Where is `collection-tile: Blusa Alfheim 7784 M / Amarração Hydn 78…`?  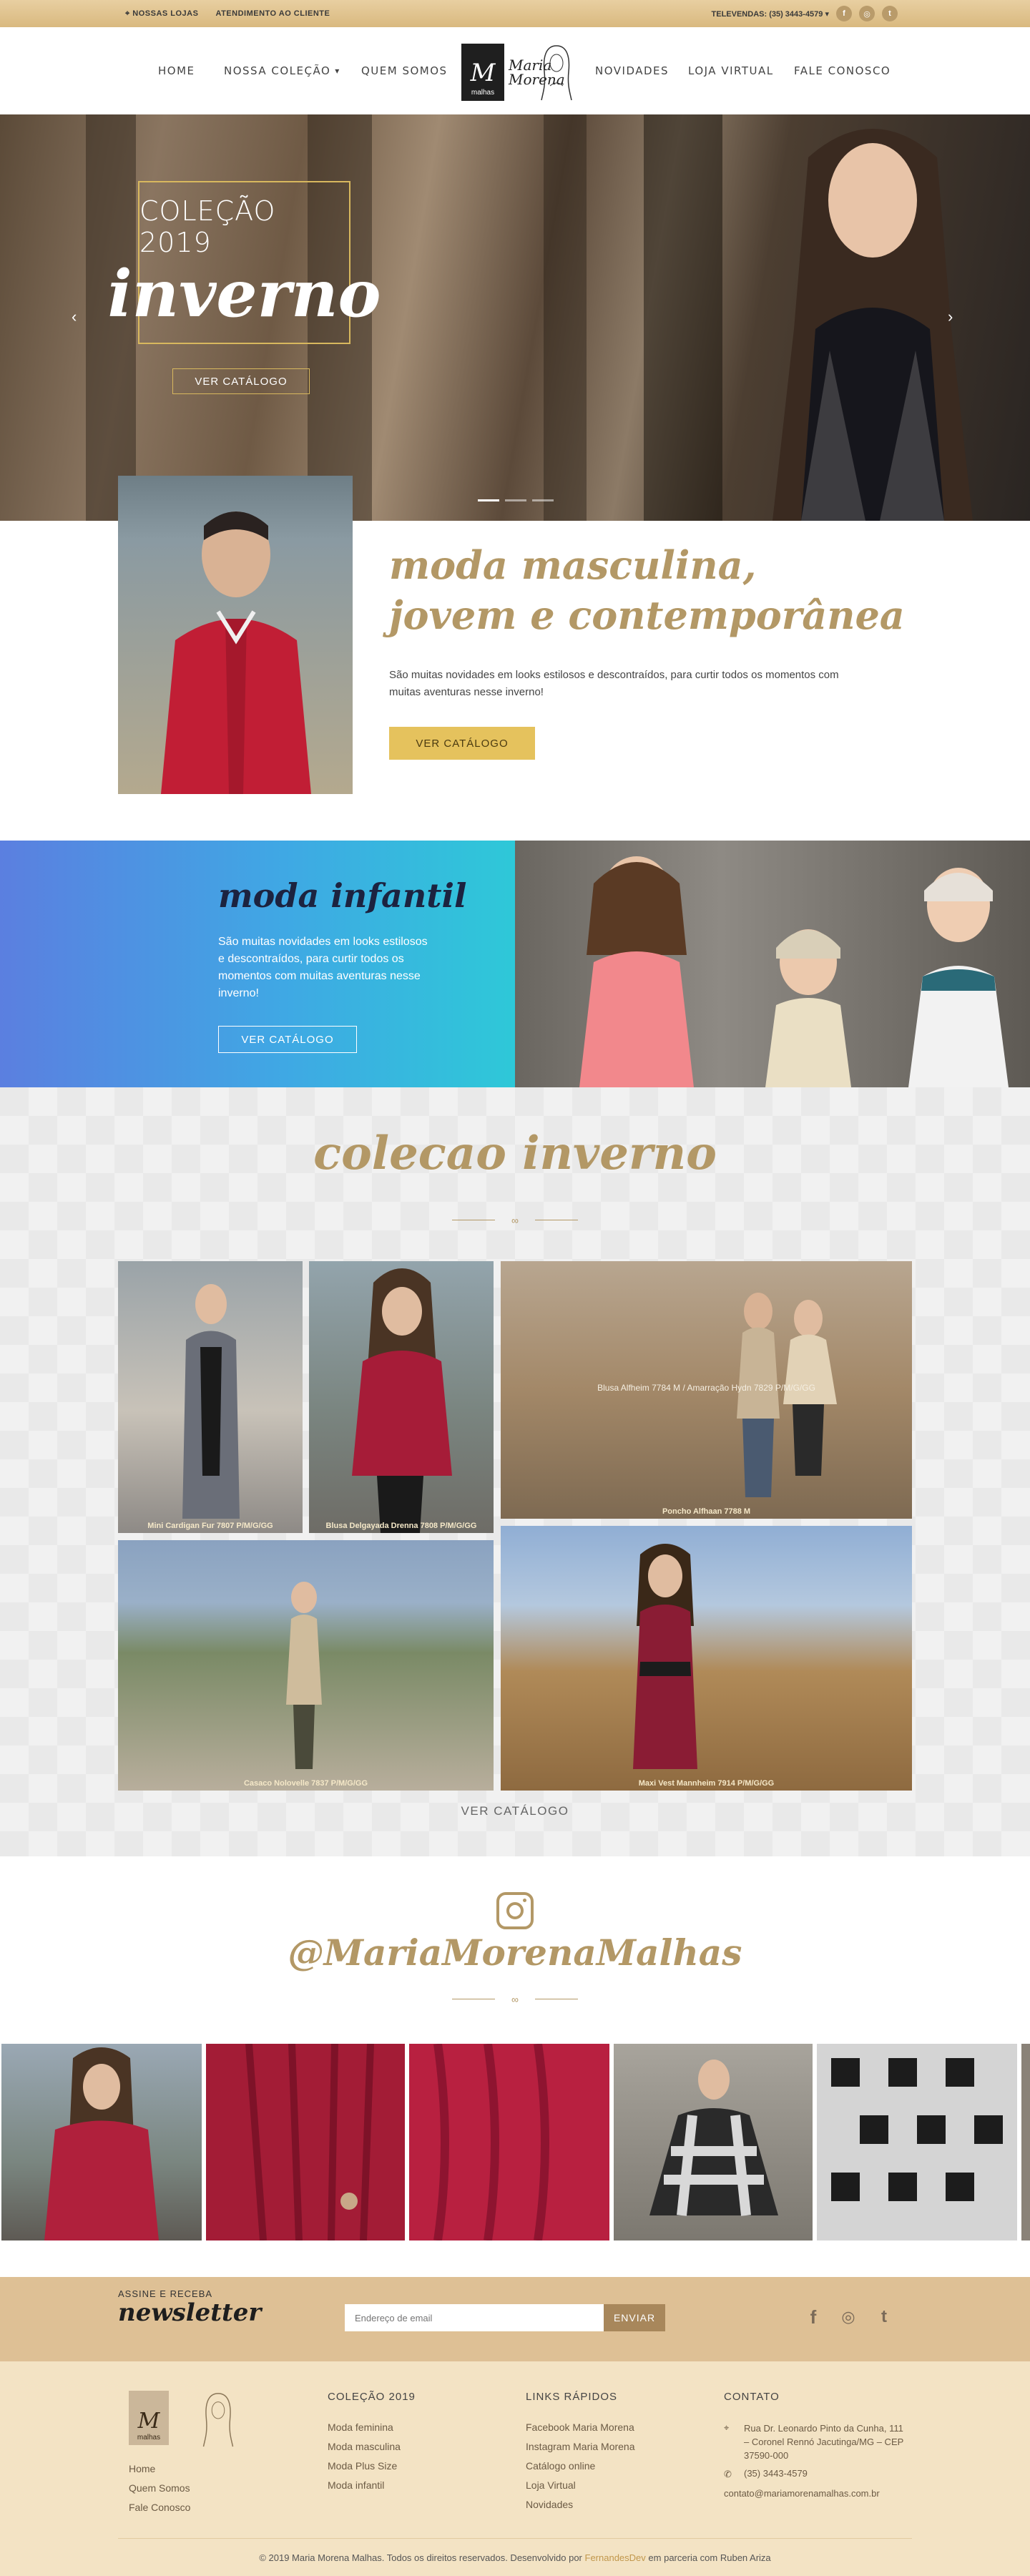
collection-tile: Blusa Alfheim 7784 M / Amarração Hydn 78… is located at coordinates (706, 1390).